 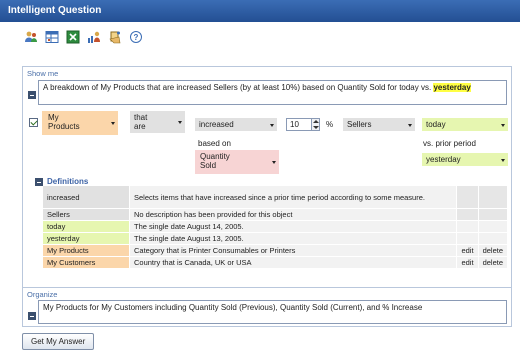 What do you see at coordinates (86, 250) in the screenshot?
I see `definition-term: My Products` at bounding box center [86, 250].